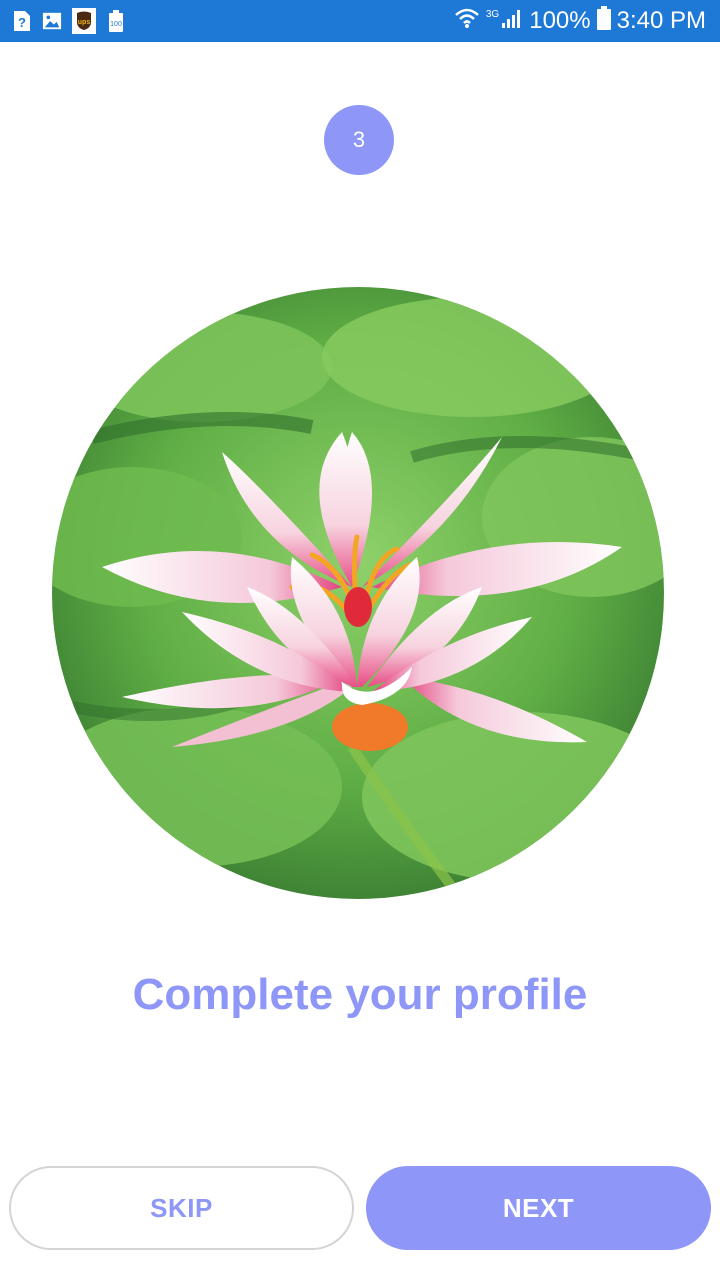  Describe the element at coordinates (467, 21) in the screenshot. I see `wifi-icon` at that location.